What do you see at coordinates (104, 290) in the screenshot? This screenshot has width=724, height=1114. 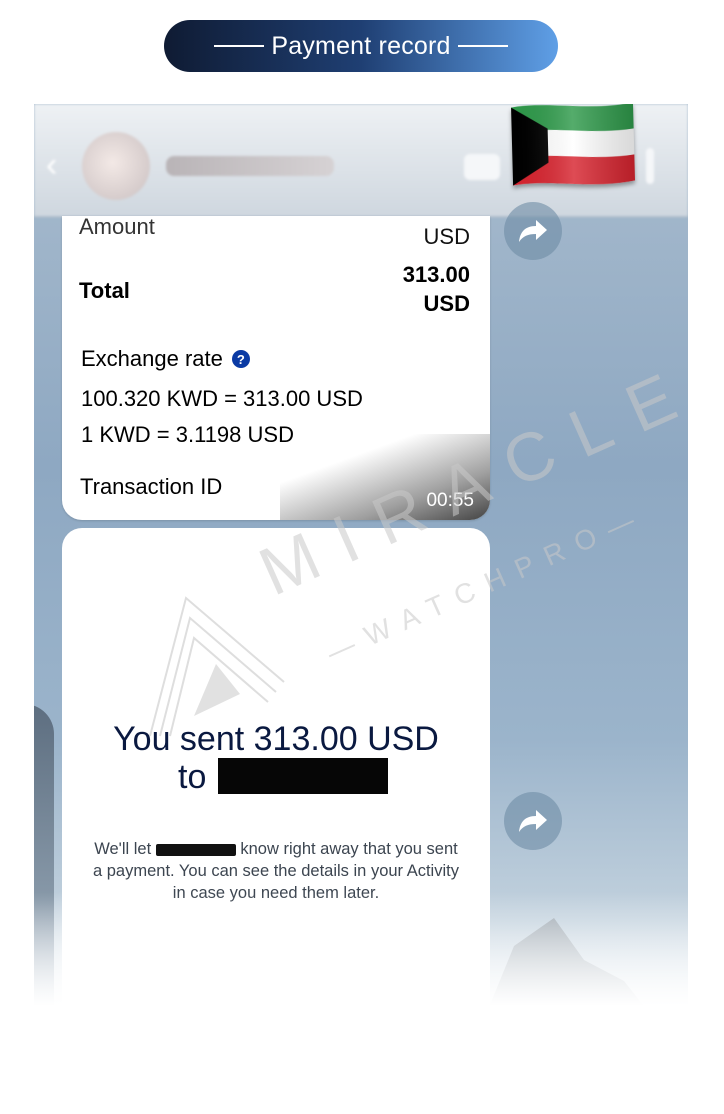 I see `total-label: Total` at bounding box center [104, 290].